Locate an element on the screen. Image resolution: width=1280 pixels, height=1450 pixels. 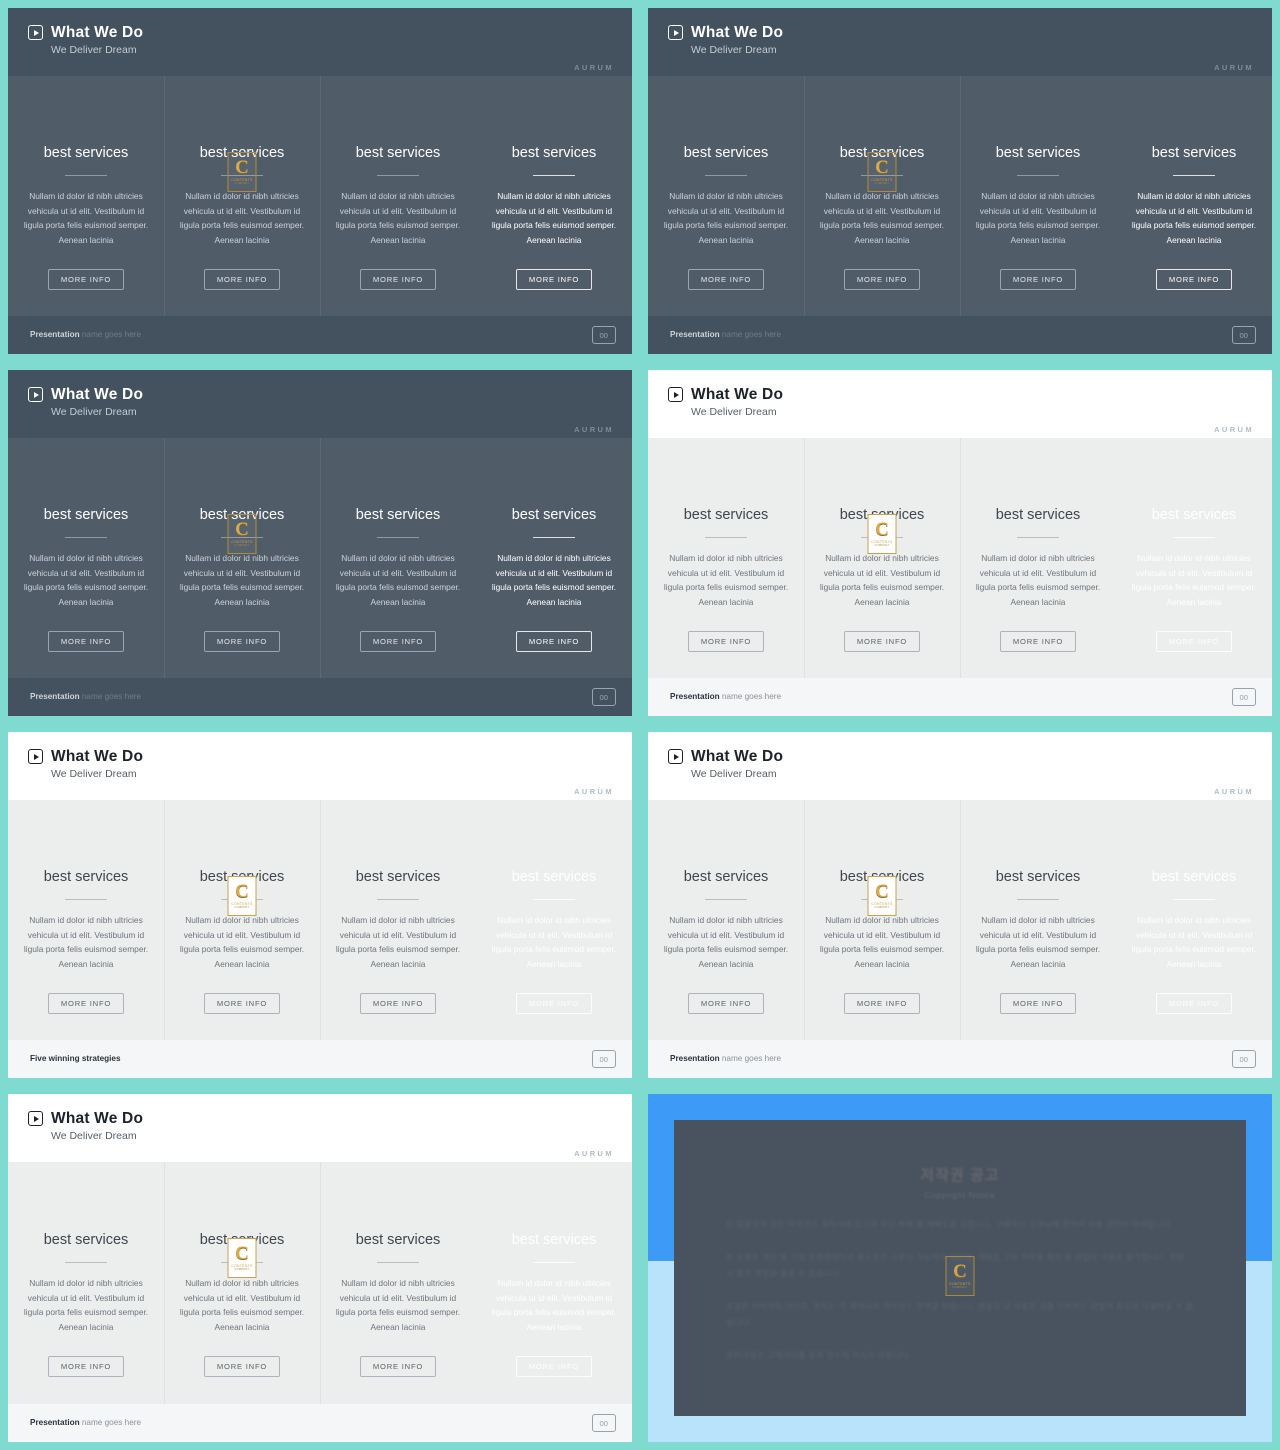
footer-label: Presentation name goes here is located at coordinates (725, 1058).